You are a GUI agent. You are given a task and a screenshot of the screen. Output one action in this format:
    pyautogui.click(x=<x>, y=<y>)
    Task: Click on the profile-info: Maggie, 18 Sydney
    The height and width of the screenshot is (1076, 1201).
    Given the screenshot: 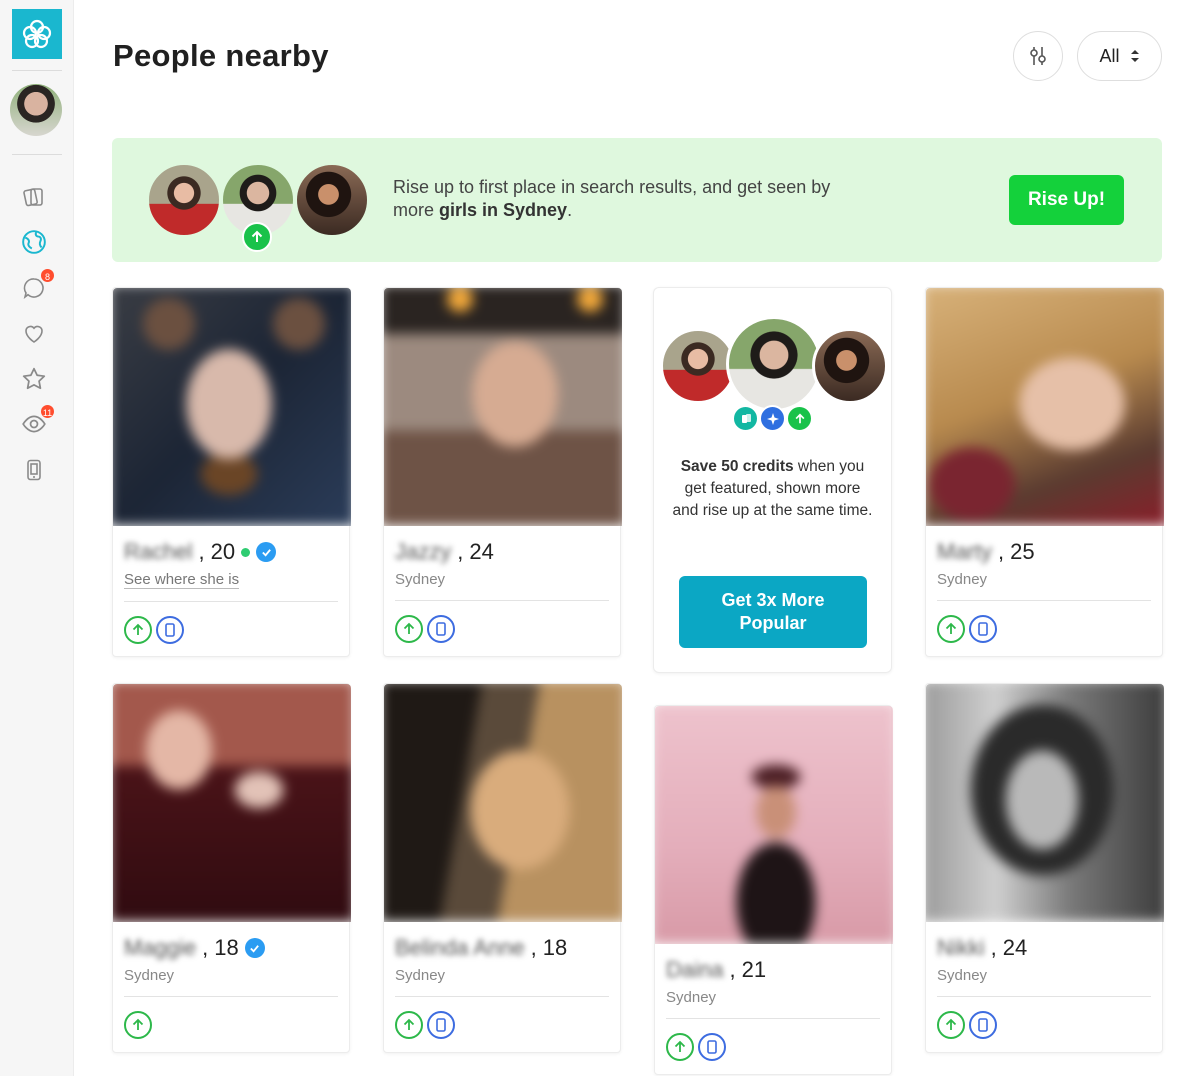 What is the action you would take?
    pyautogui.click(x=231, y=986)
    